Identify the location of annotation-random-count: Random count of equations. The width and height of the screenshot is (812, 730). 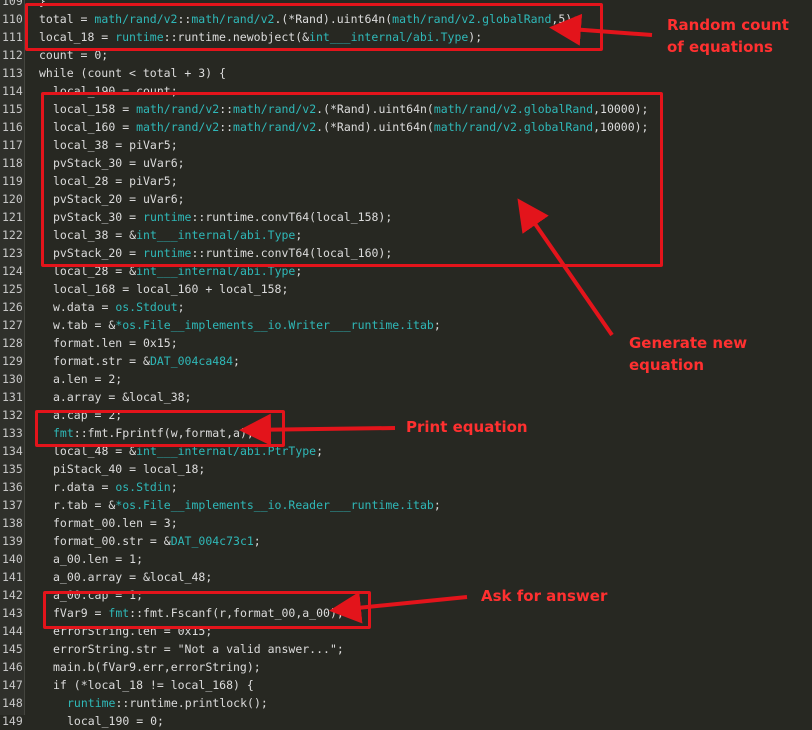
(728, 36).